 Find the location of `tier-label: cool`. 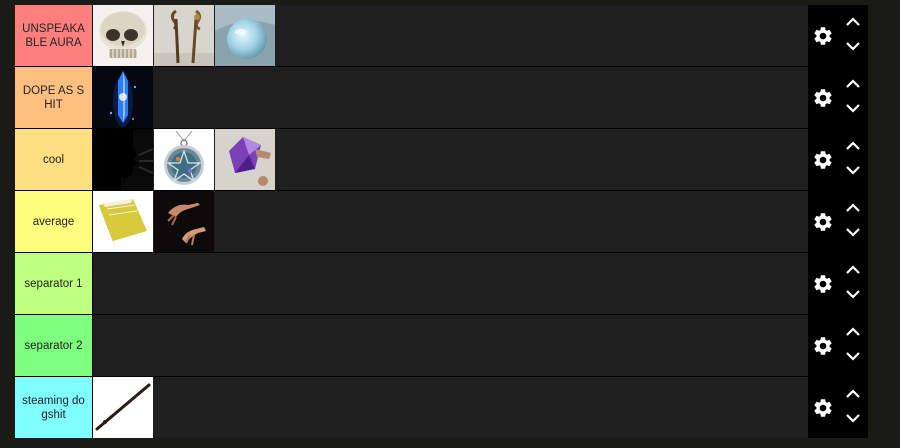

tier-label: cool is located at coordinates (53, 159).